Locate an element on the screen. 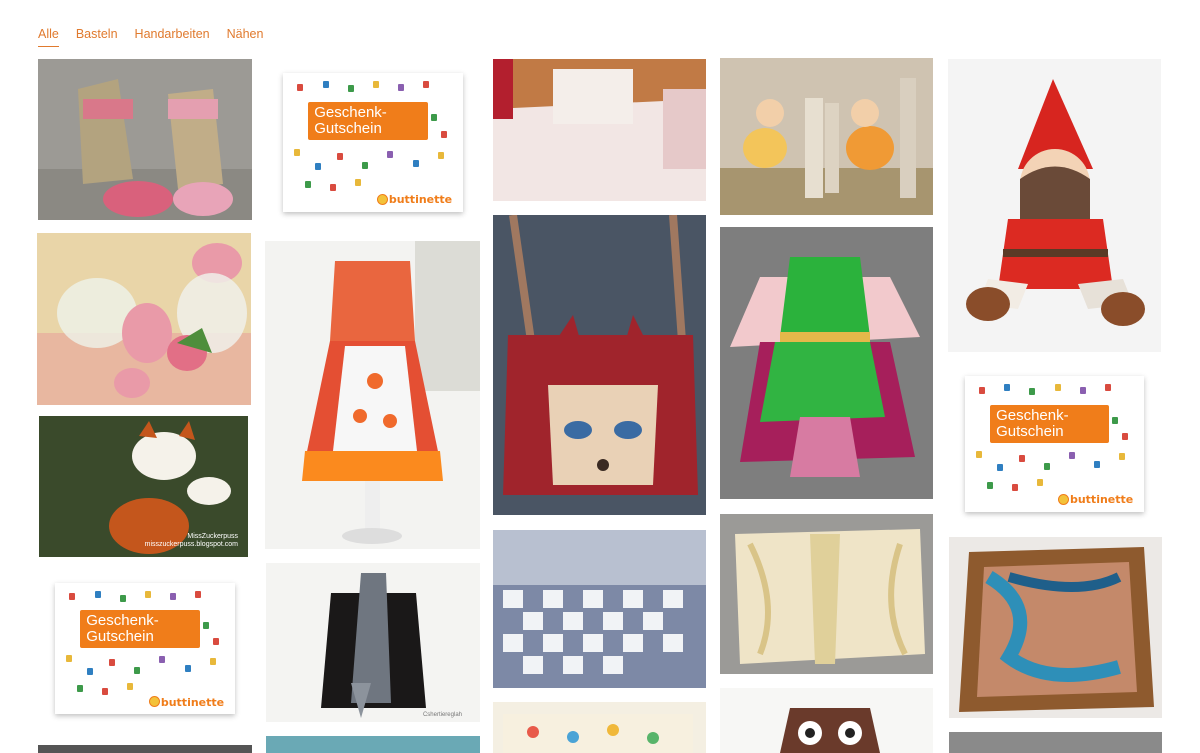 The width and height of the screenshot is (1200, 753). category-filter-bar: Alle Basteln Handarbeiten Nähen is located at coordinates (150, 37).